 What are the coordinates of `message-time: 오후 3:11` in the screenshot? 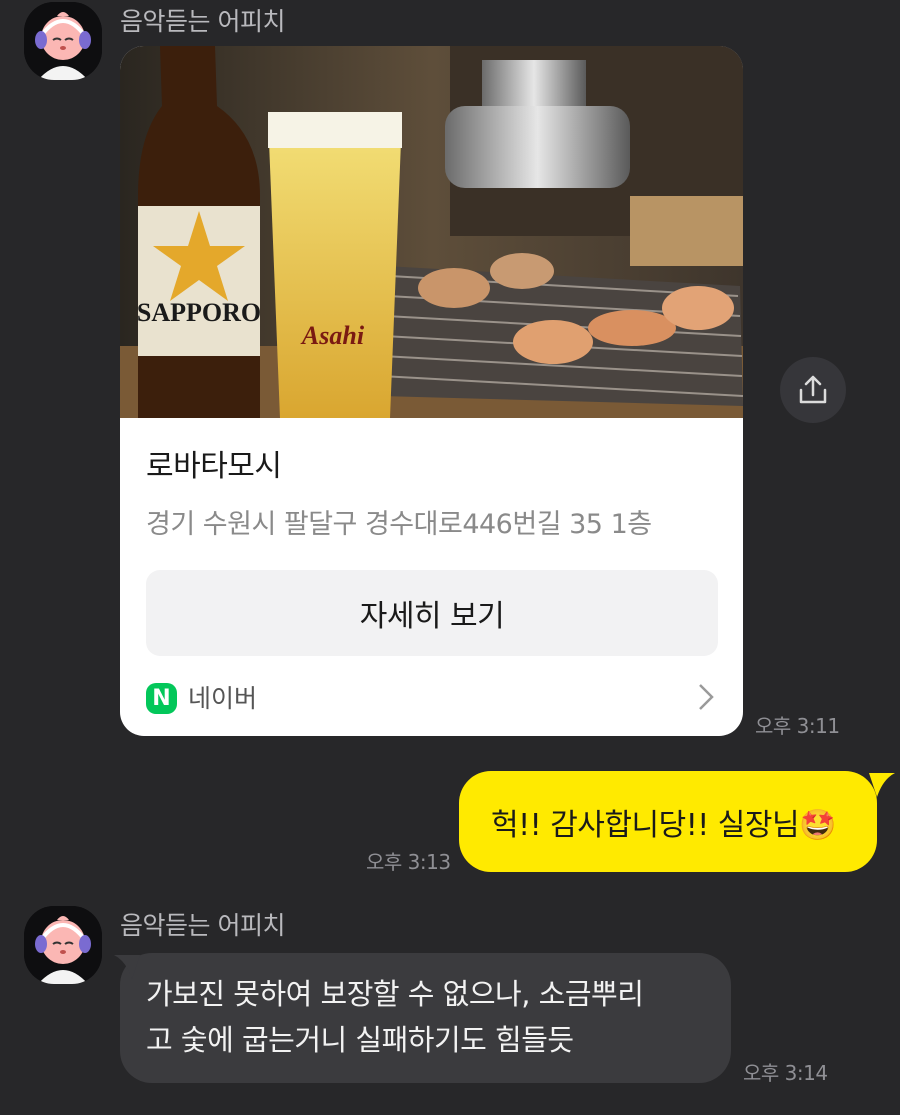 It's located at (797, 726).